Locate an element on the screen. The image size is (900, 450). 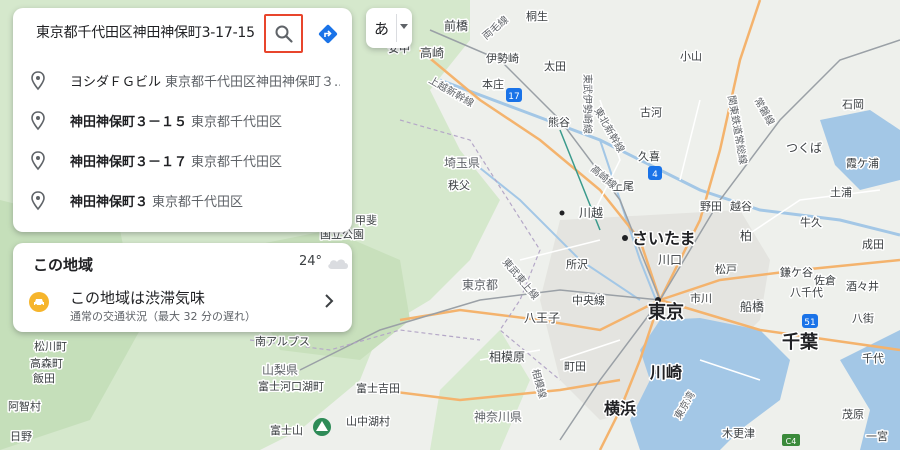
map-label: 東京 is located at coordinates (666, 312).